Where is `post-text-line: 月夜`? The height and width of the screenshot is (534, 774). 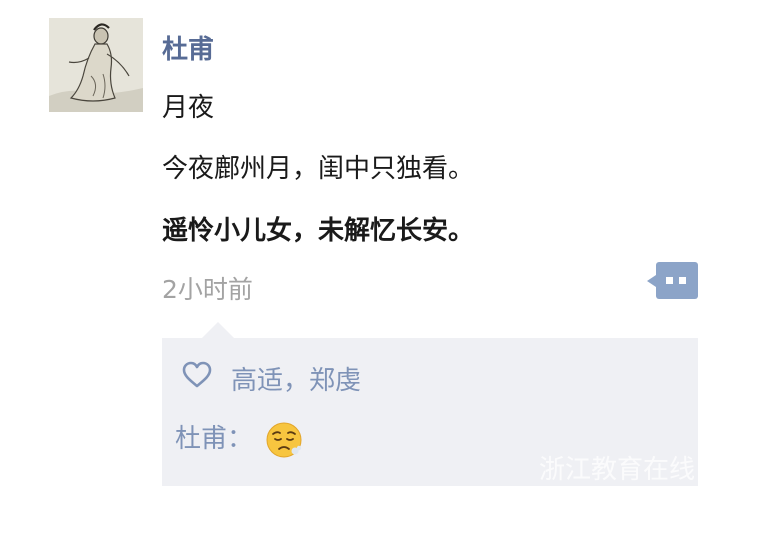
post-text-line: 月夜 is located at coordinates (188, 108).